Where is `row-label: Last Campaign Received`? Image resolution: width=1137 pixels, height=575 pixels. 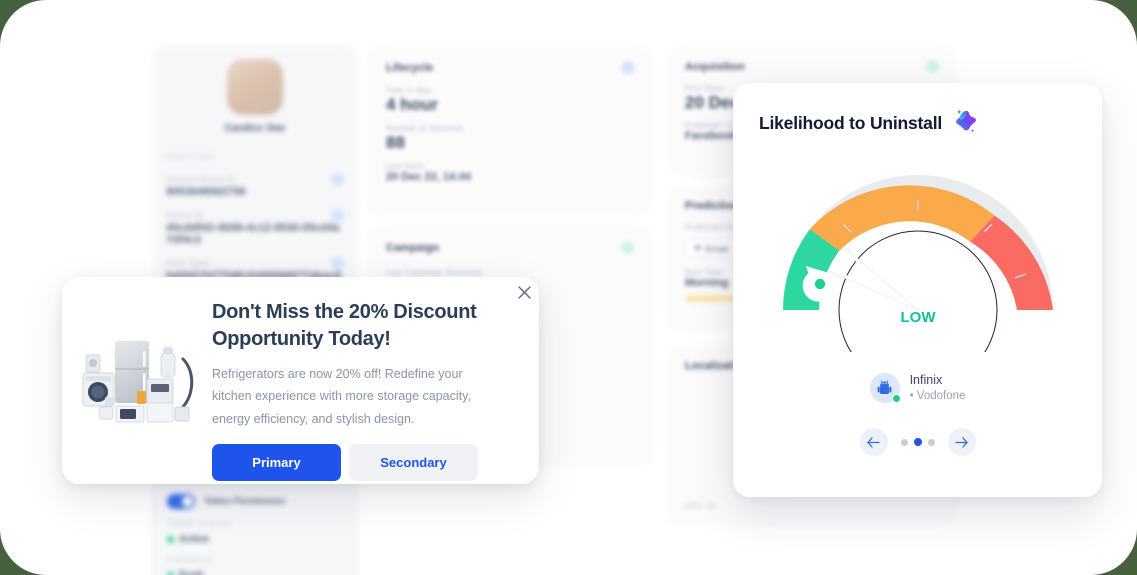 row-label: Last Campaign Received is located at coordinates (434, 272).